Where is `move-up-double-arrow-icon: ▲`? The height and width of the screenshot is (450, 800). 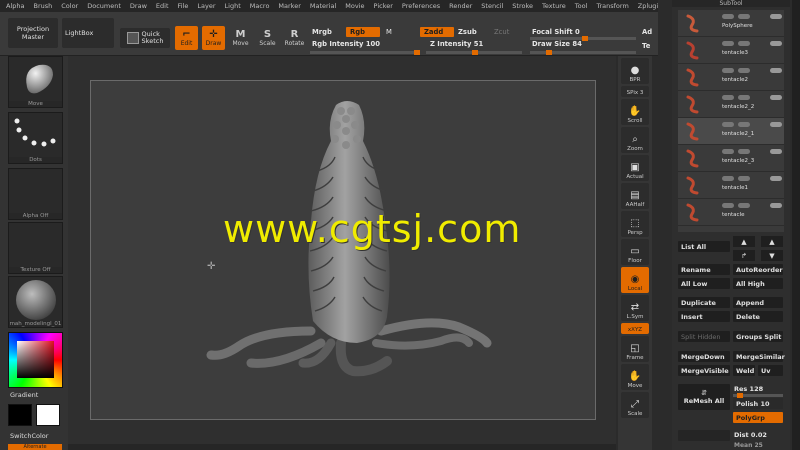 move-up-double-arrow-icon: ▲ is located at coordinates (772, 241).